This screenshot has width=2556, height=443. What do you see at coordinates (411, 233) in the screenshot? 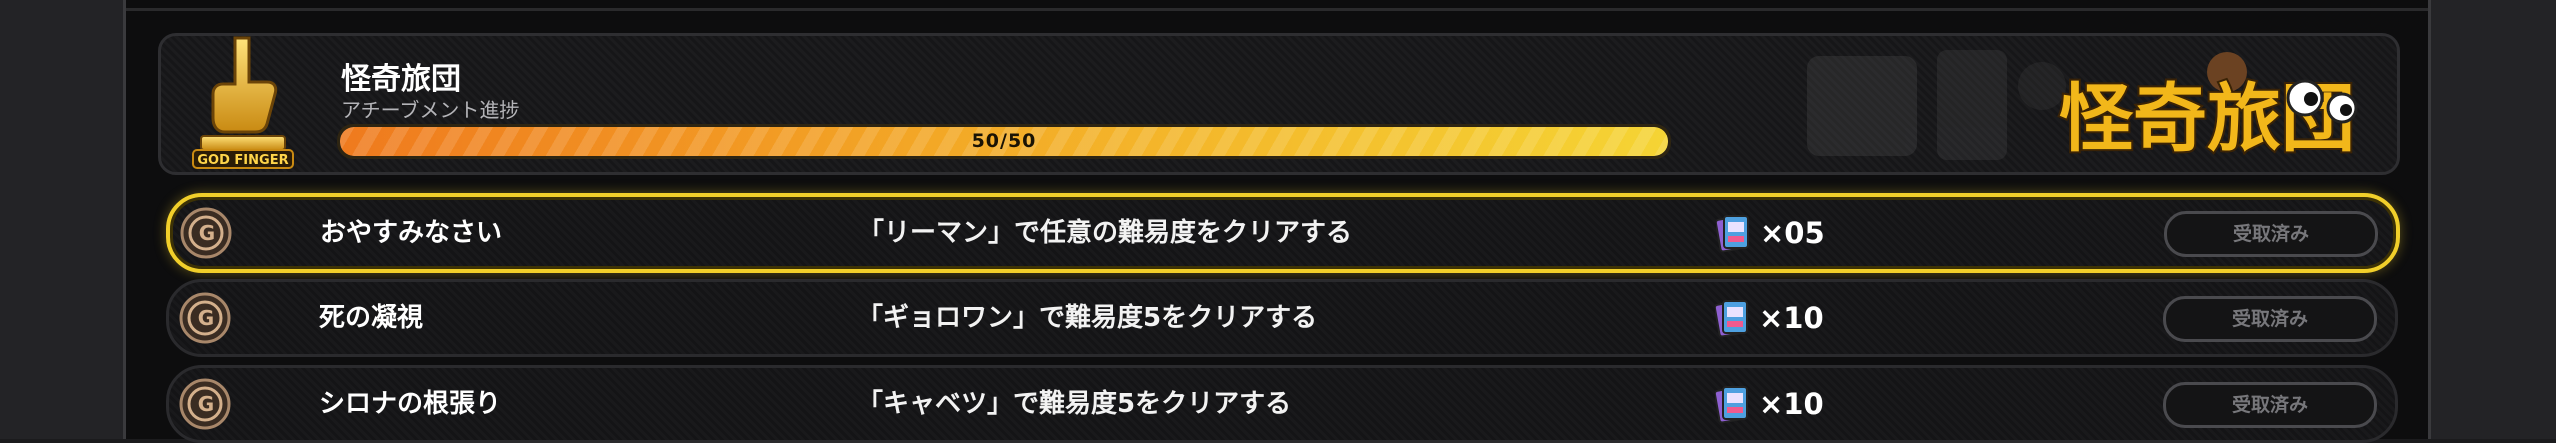
I see `achievement-name: おやすみなさい` at bounding box center [411, 233].